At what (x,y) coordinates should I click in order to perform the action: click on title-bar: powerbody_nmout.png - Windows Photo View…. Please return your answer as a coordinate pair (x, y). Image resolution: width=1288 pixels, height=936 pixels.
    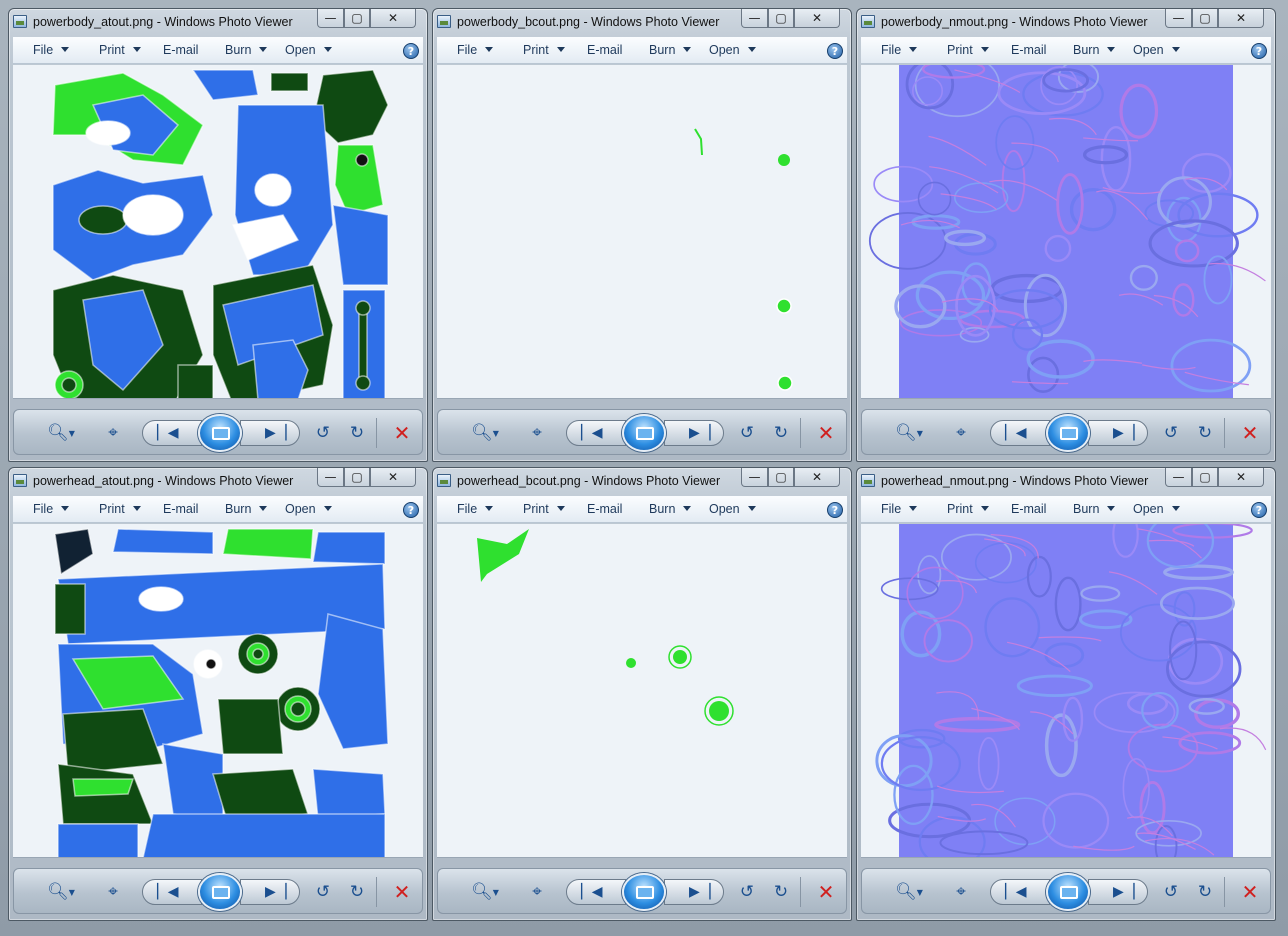
    Looking at the image, I should click on (1066, 23).